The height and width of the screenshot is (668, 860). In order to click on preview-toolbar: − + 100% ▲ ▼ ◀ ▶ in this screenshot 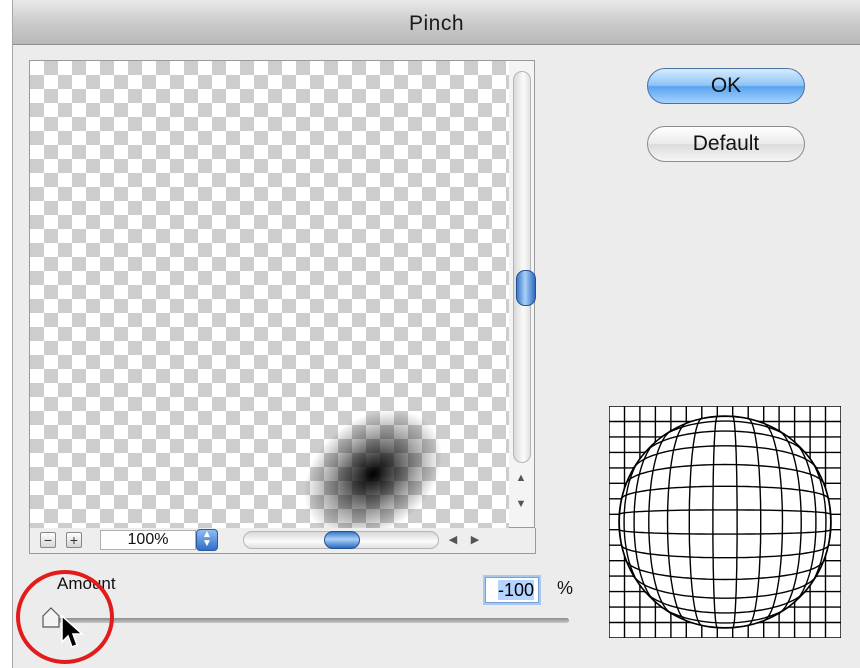, I will do `click(282, 541)`.